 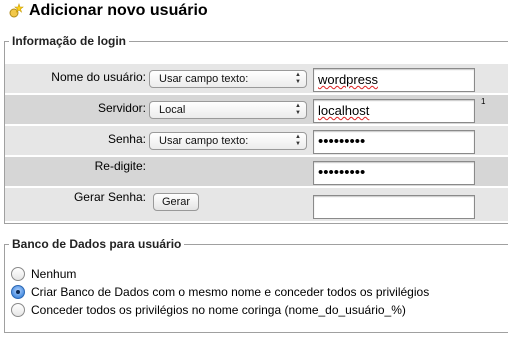 I want to click on password-type-select: Usar campo texto: ▲ ▼, so click(x=228, y=141).